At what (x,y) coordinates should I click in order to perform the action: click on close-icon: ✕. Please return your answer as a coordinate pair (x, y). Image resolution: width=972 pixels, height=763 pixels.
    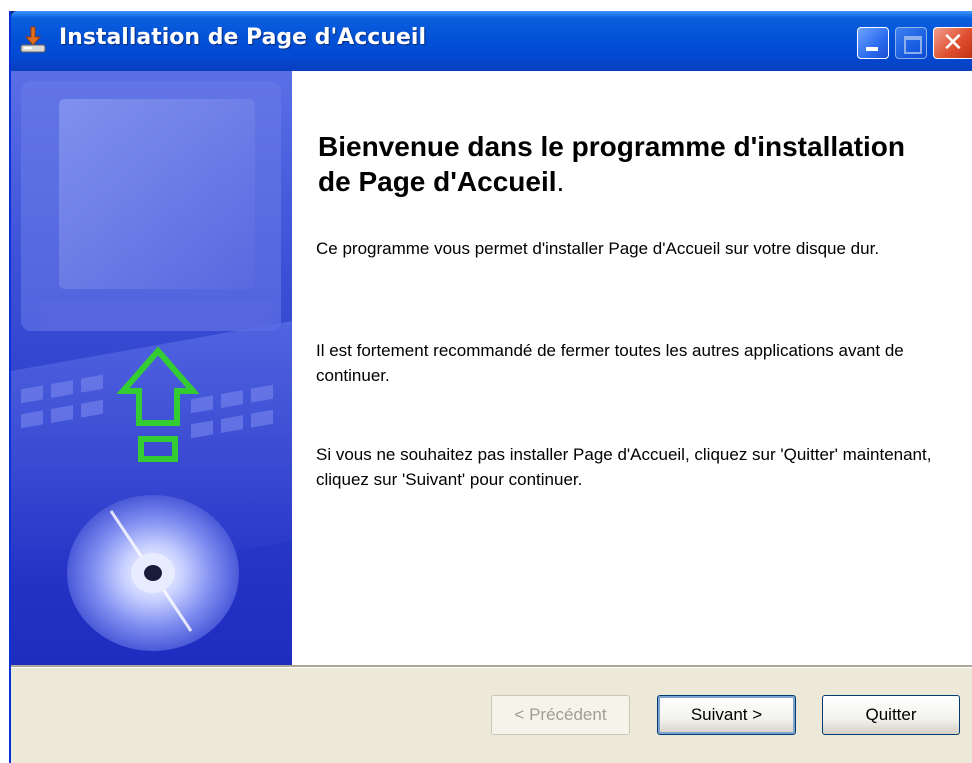
    Looking at the image, I should click on (953, 43).